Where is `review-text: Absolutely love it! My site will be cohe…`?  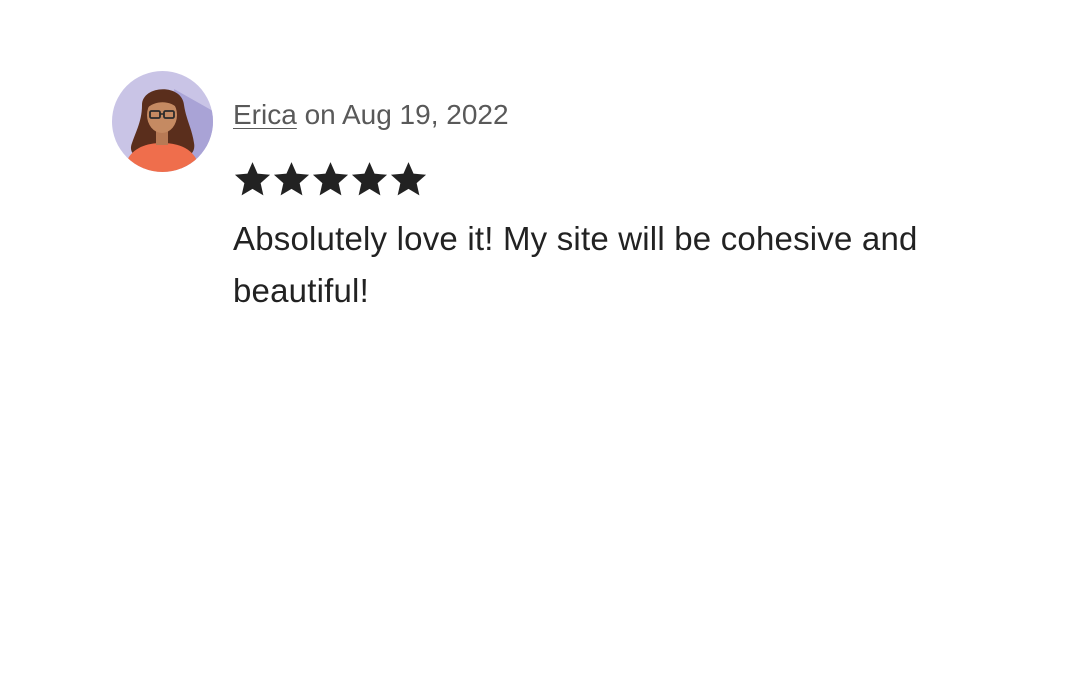
review-text: Absolutely love it! My site will be cohe… is located at coordinates (575, 264).